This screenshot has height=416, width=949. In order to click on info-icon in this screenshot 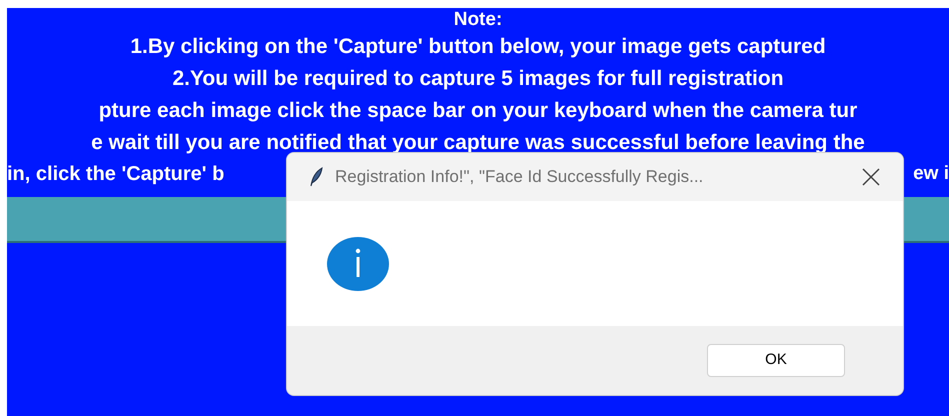, I will do `click(358, 263)`.